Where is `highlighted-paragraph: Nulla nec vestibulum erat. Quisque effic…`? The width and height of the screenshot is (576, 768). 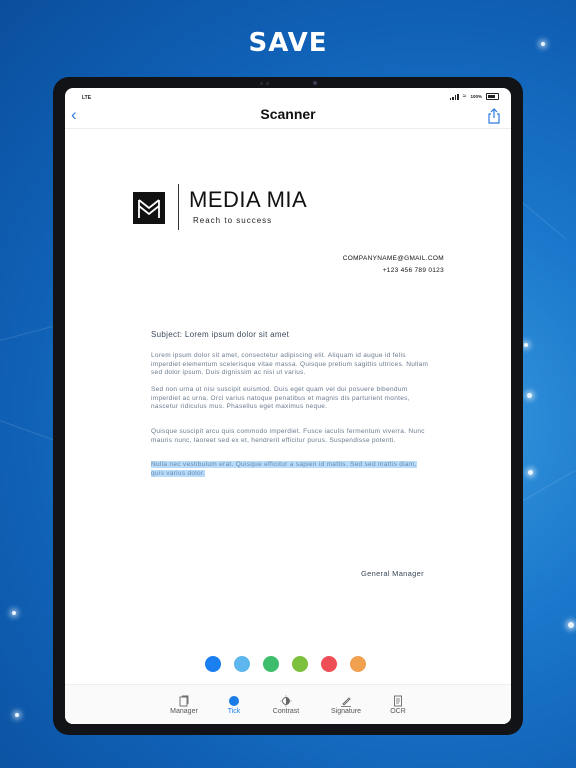 highlighted-paragraph: Nulla nec vestibulum erat. Quisque effic… is located at coordinates (291, 469).